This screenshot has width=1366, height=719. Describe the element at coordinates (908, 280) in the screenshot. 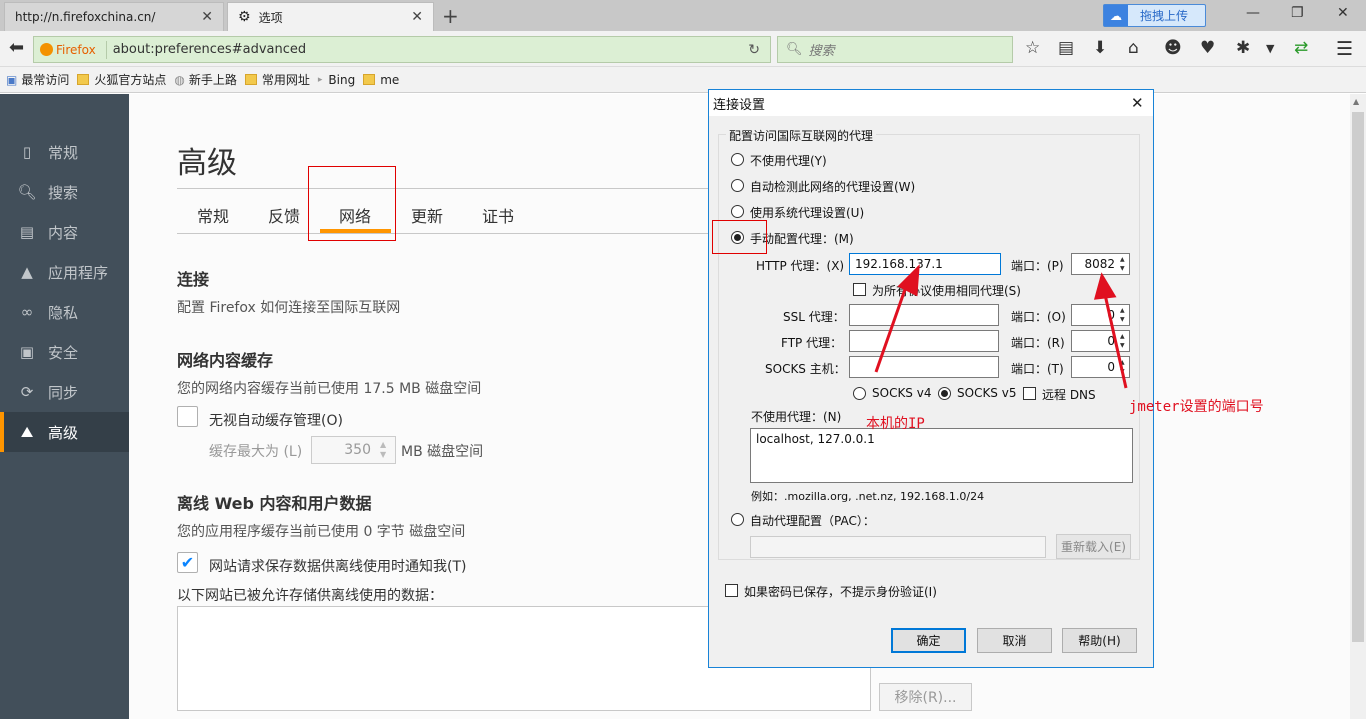

I see `ip-arrow-head` at that location.